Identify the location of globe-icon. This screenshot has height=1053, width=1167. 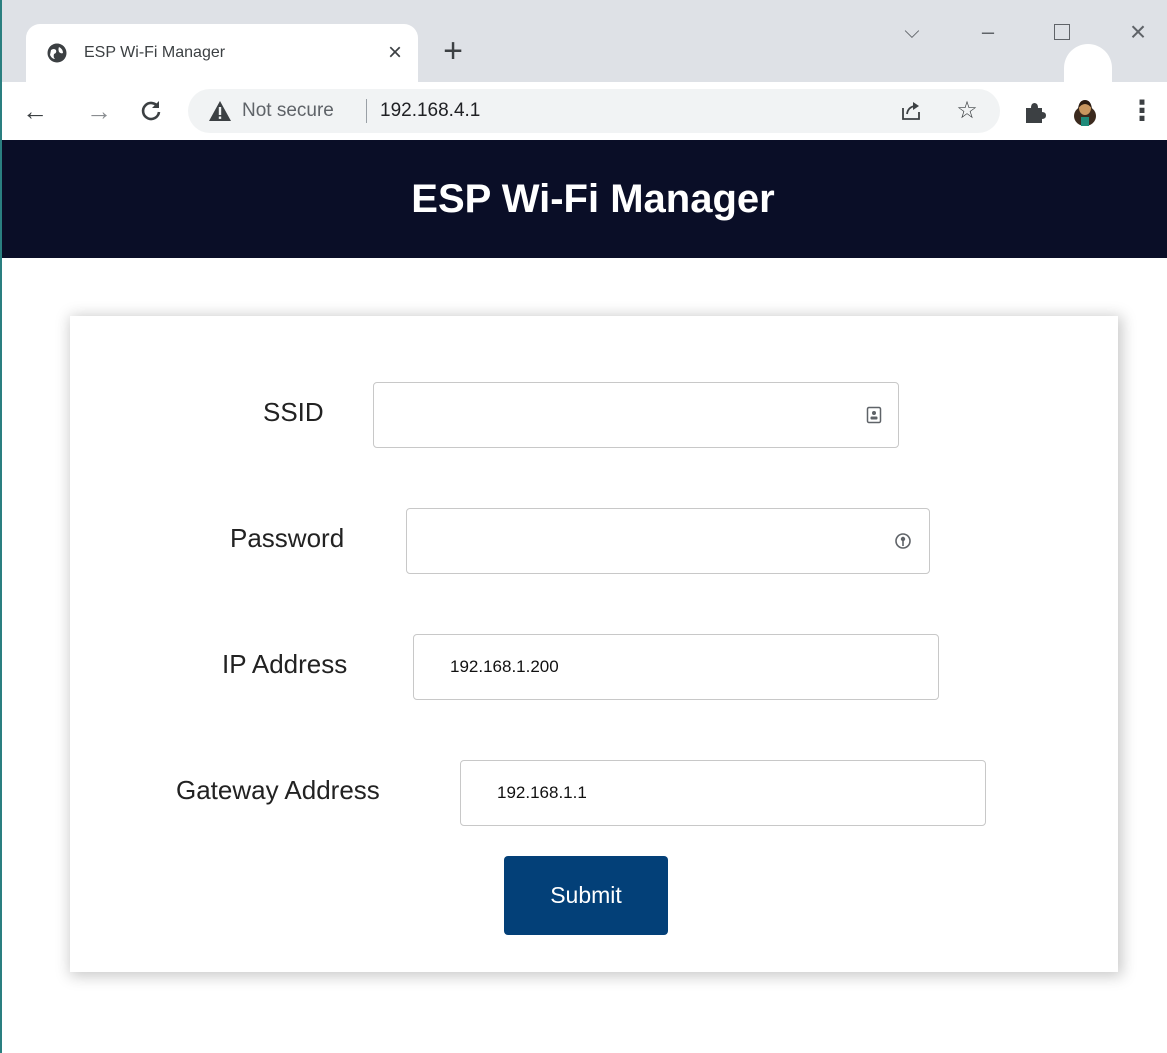
(57, 53).